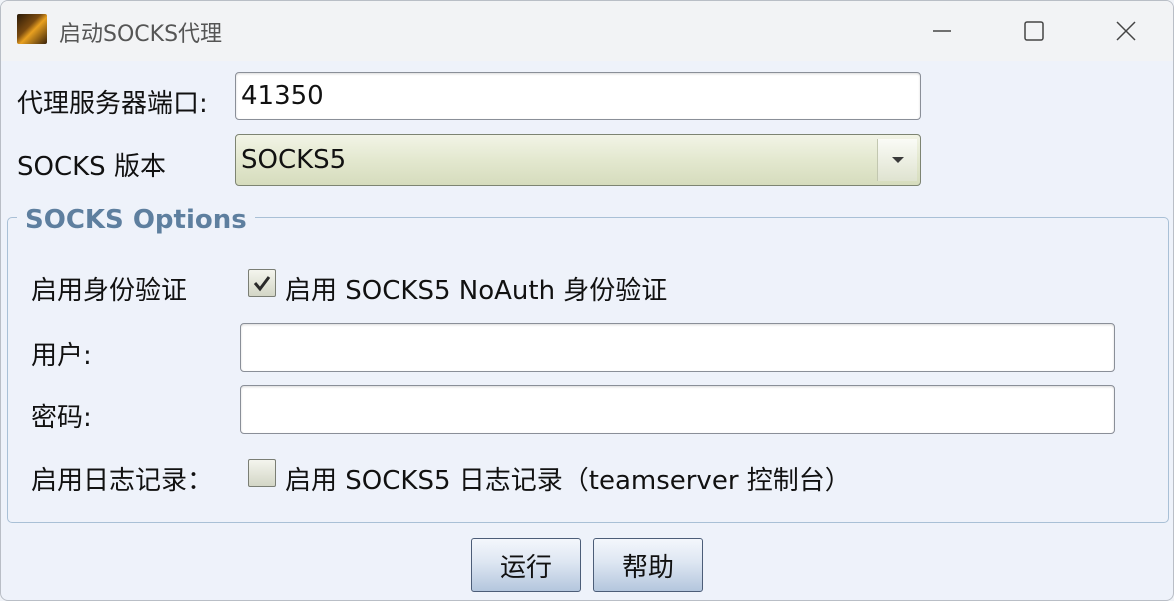 The height and width of the screenshot is (601, 1174). I want to click on socks-version-value: SOCKS5, so click(294, 160).